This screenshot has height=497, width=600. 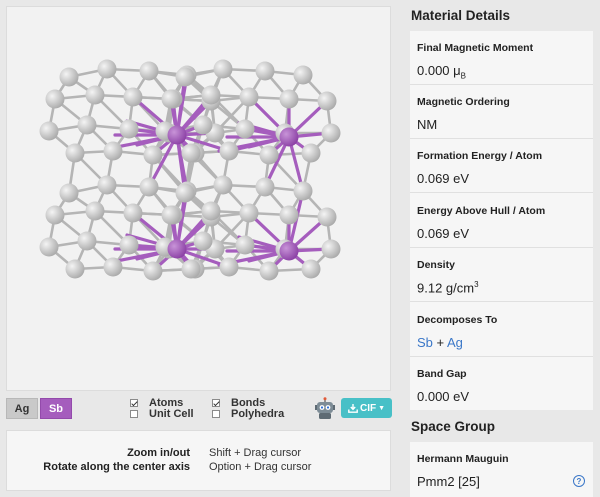 What do you see at coordinates (480, 156) in the screenshot?
I see `prop-label: Formation Energy / Atom` at bounding box center [480, 156].